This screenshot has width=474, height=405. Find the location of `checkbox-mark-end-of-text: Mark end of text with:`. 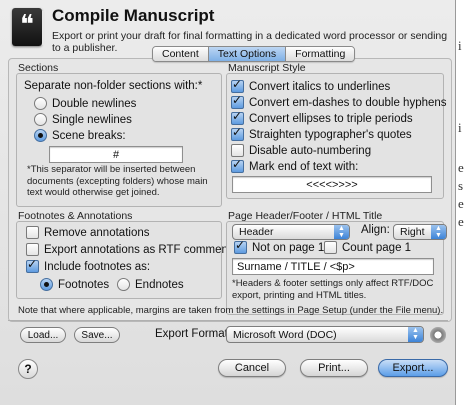

checkbox-mark-end-of-text: Mark end of text with: is located at coordinates (295, 165).